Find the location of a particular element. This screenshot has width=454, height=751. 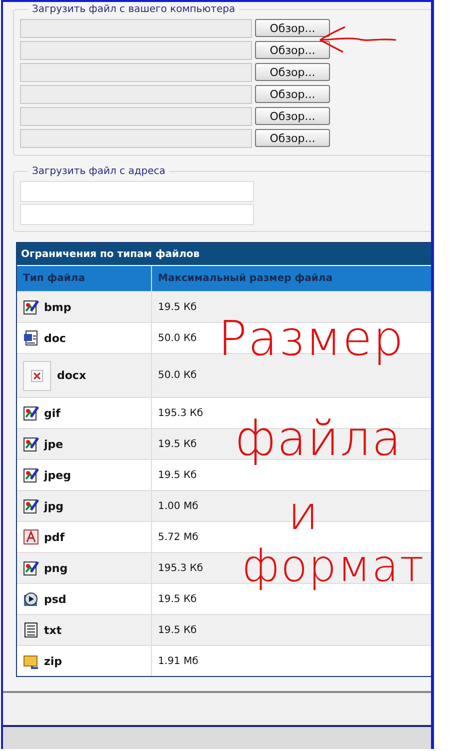

file-type: psd is located at coordinates (55, 599).